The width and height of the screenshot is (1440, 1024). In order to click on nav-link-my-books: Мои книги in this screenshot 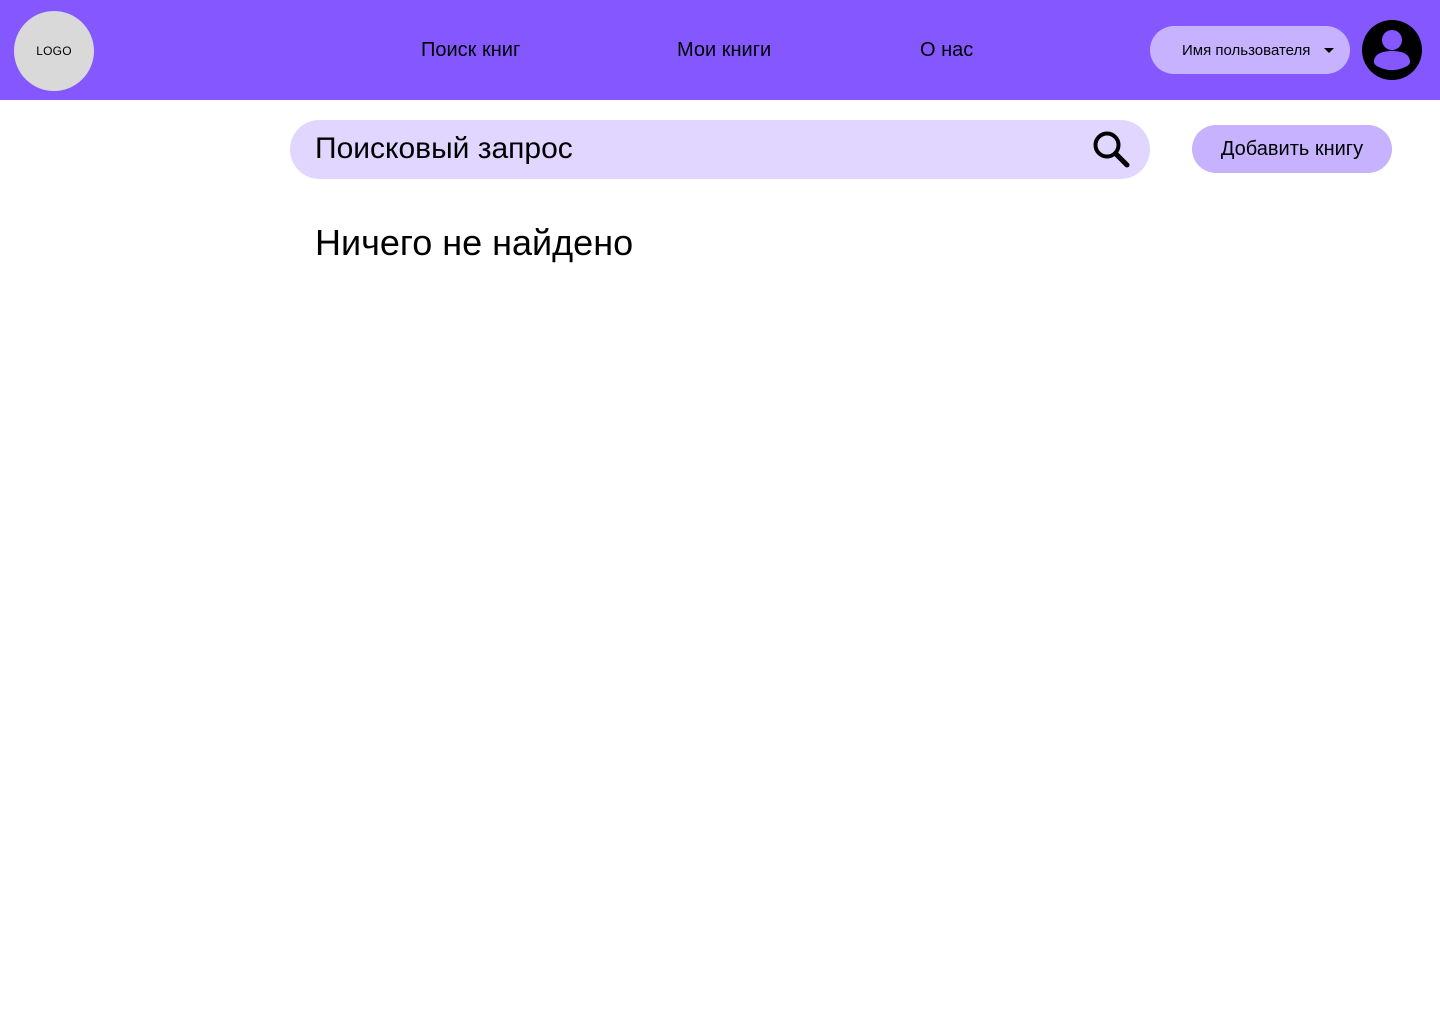, I will do `click(724, 50)`.